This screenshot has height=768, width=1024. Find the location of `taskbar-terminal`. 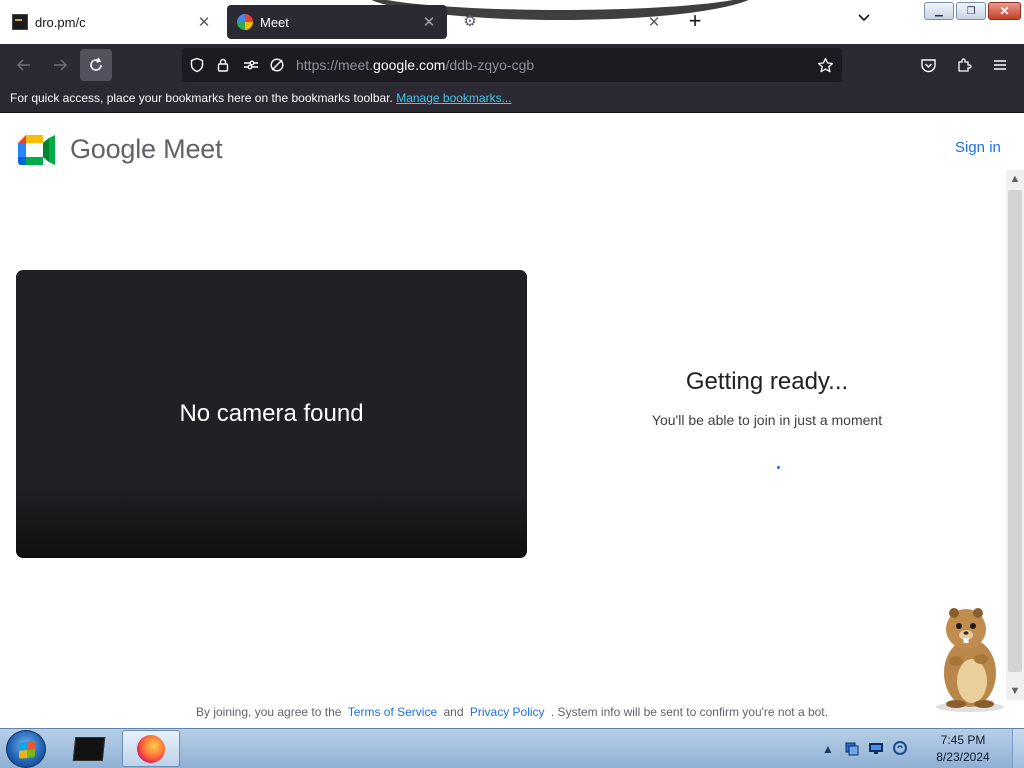

taskbar-terminal is located at coordinates (89, 748).